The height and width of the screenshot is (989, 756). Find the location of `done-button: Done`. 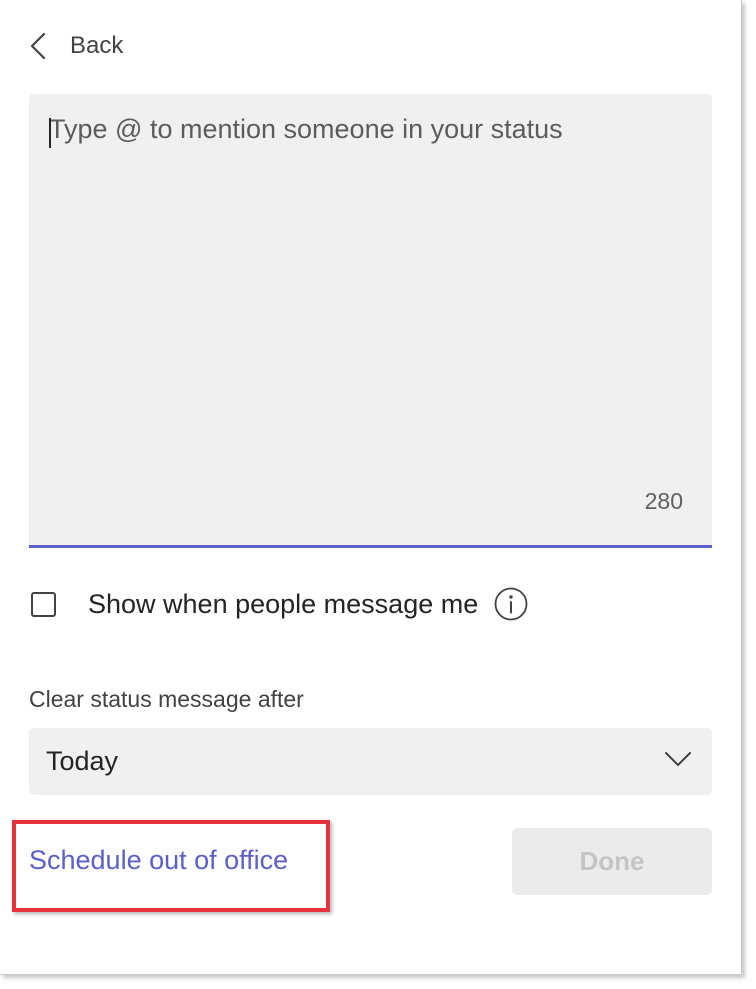

done-button: Done is located at coordinates (612, 861).